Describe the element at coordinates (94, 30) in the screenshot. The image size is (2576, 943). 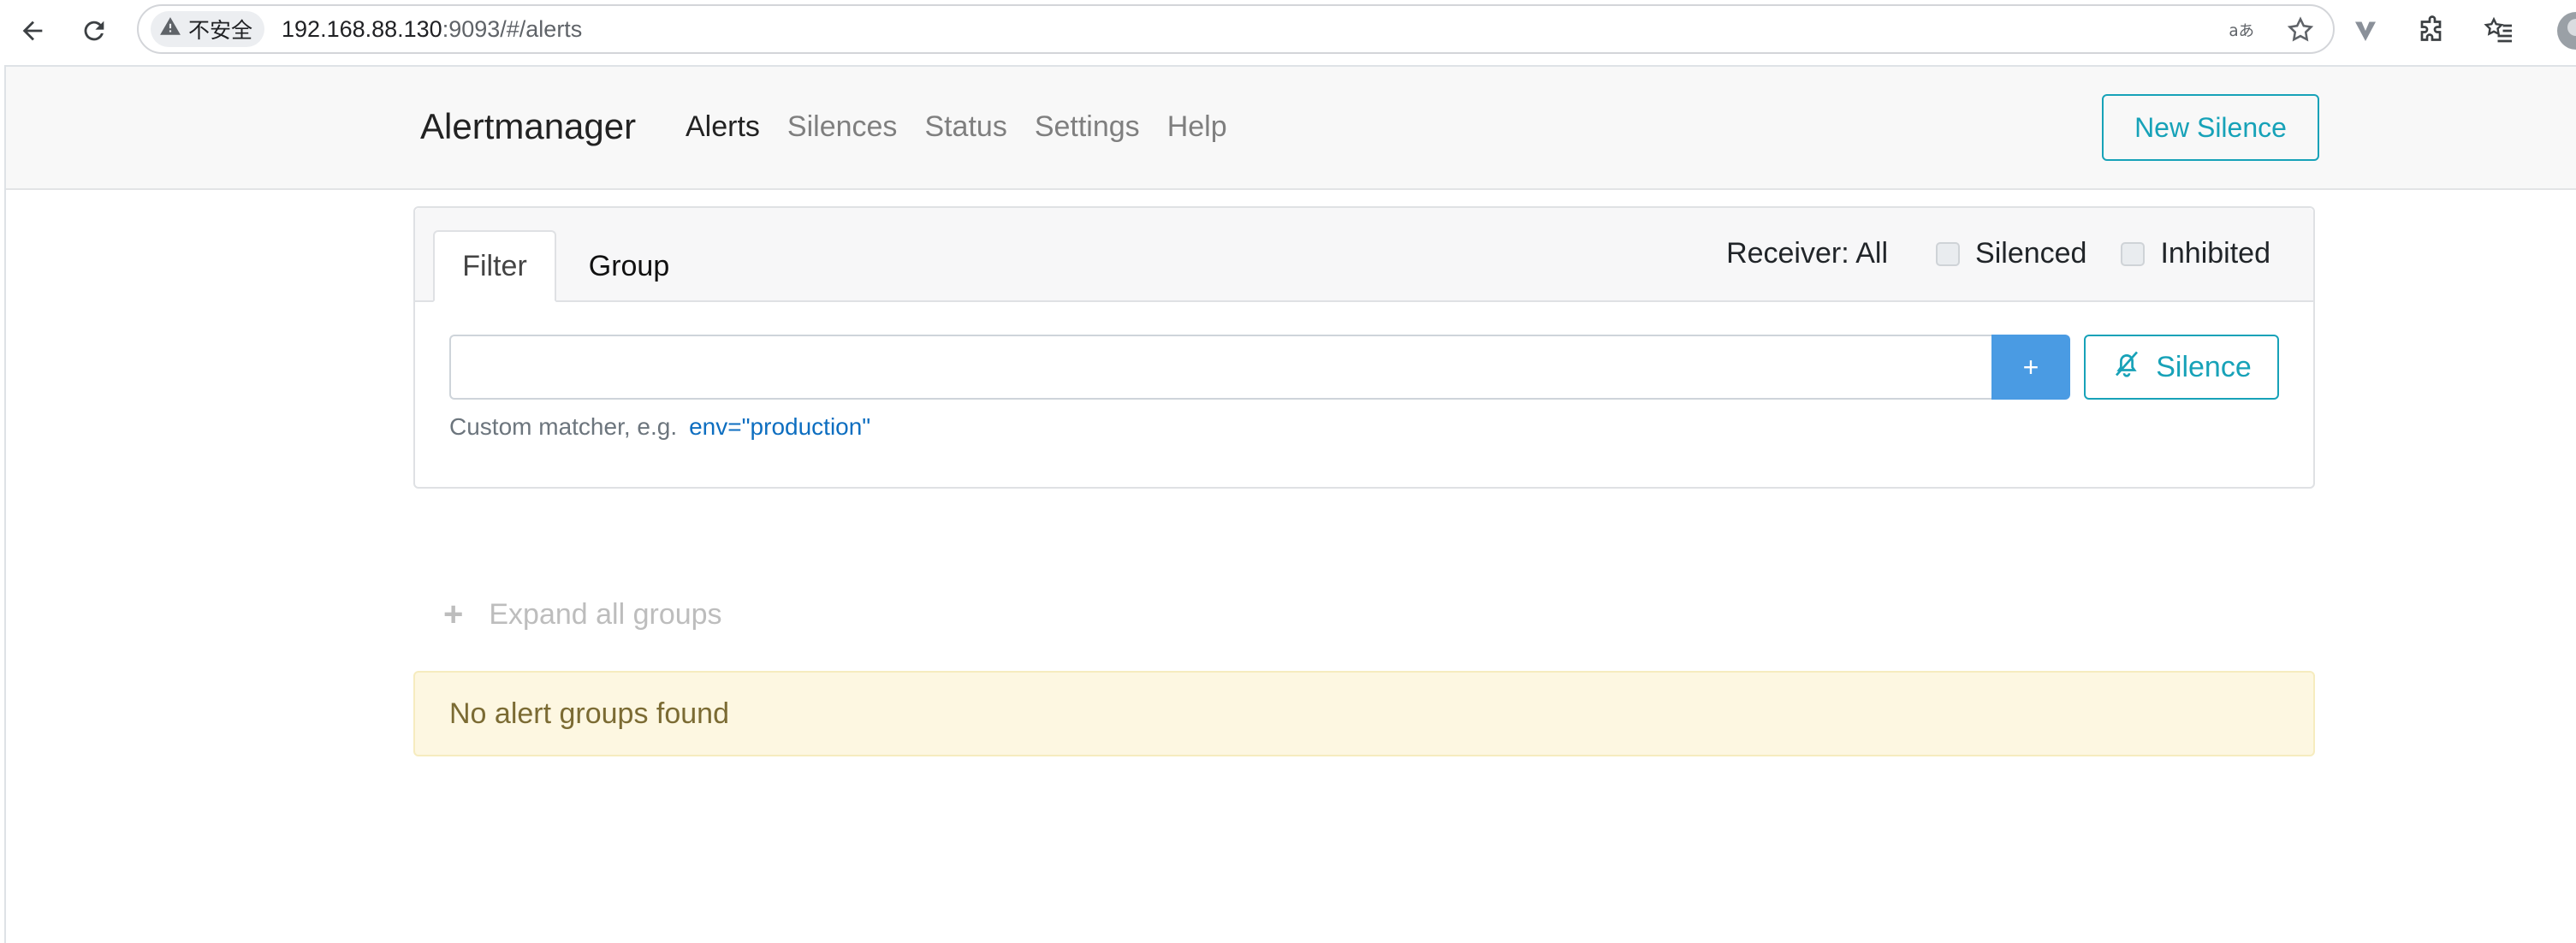
I see `reload-icon` at that location.